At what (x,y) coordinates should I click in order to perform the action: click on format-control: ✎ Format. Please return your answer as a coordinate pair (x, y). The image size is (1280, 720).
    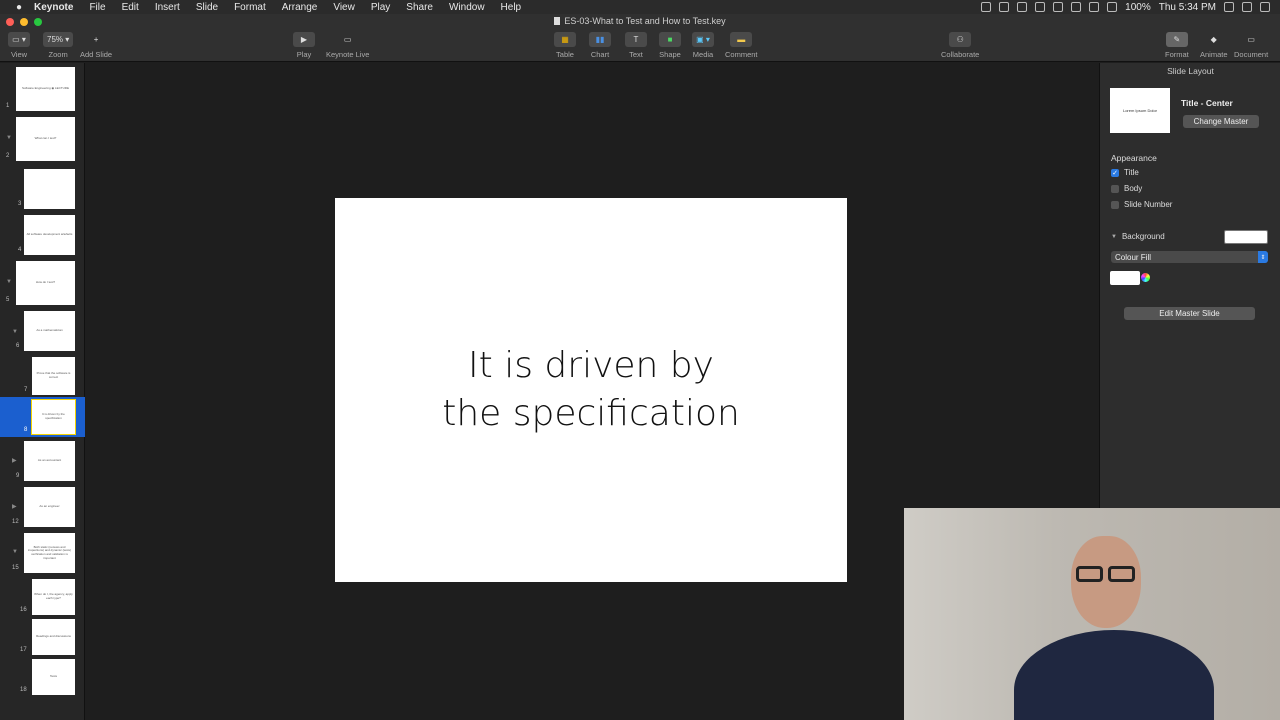
    Looking at the image, I should click on (1177, 45).